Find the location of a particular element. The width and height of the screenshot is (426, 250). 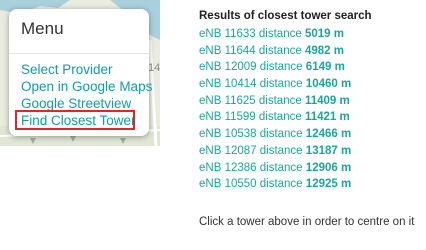

result-item: eNB 11644 distance 4982 m is located at coordinates (275, 53).